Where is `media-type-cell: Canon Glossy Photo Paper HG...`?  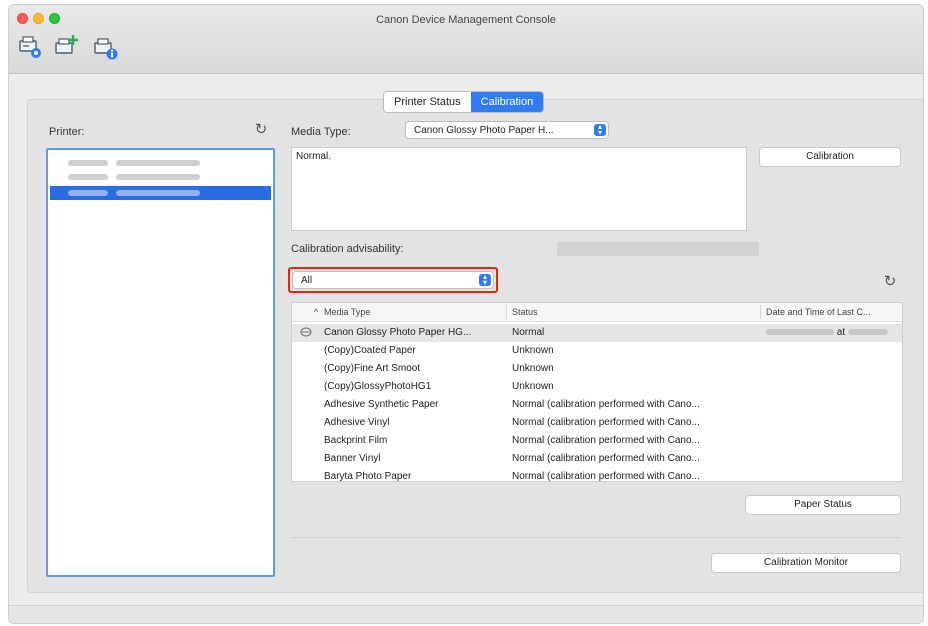
media-type-cell: Canon Glossy Photo Paper HG... is located at coordinates (398, 332).